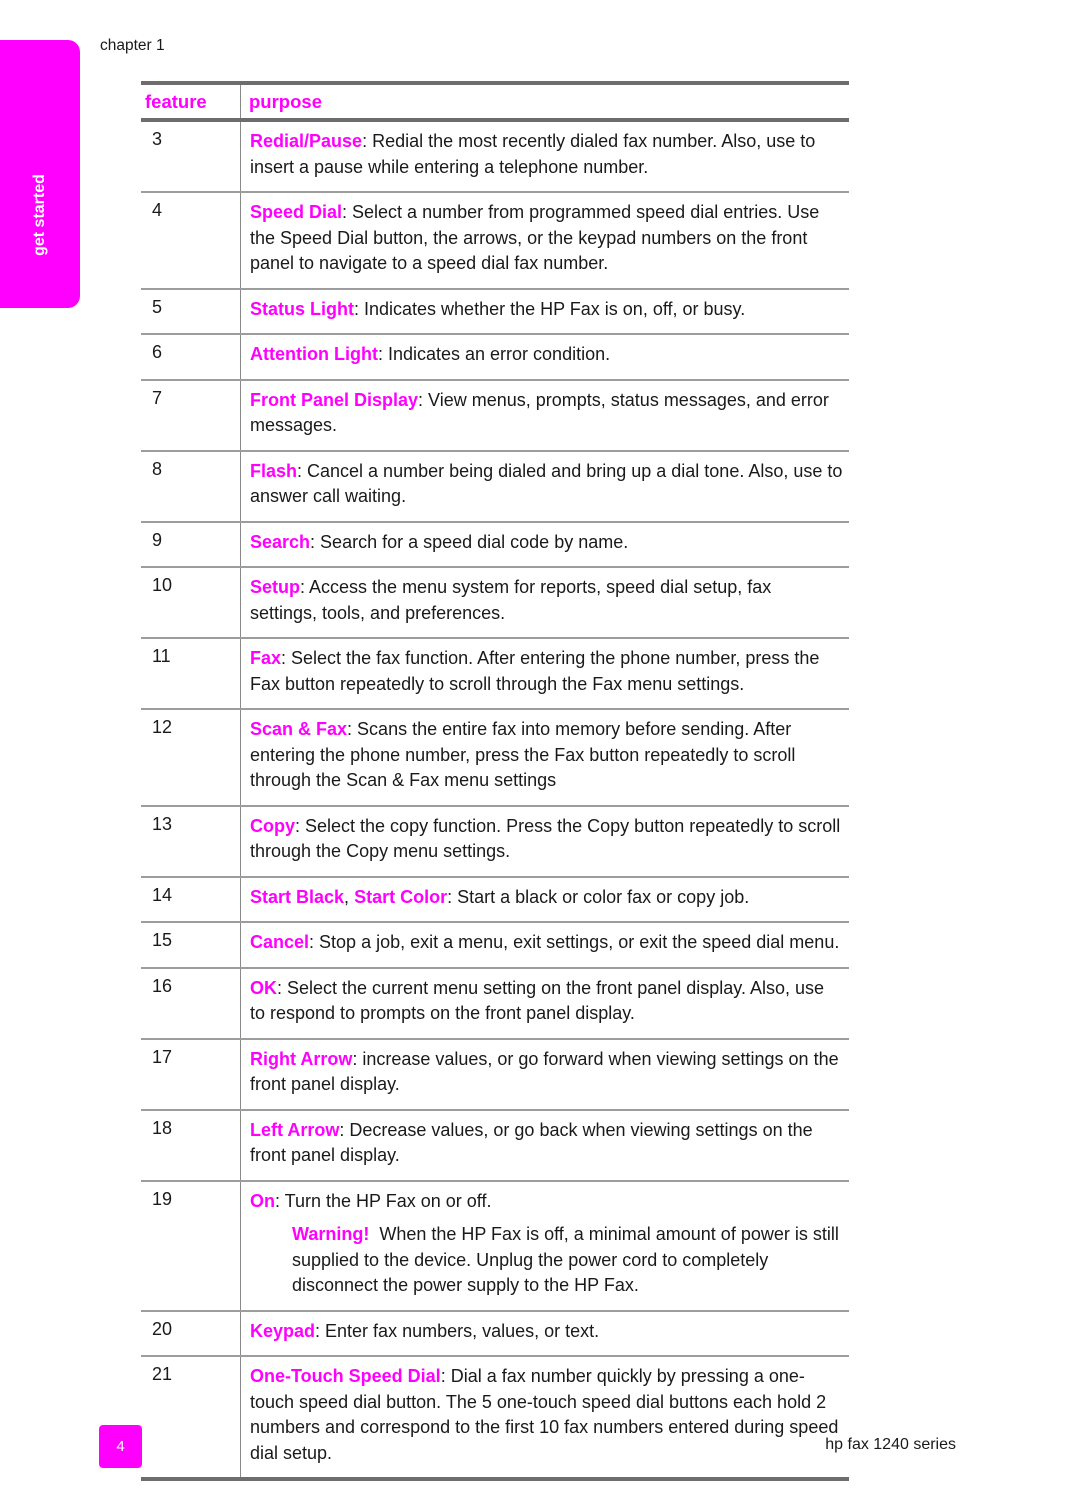  I want to click on column-header-feature: feature, so click(176, 101).